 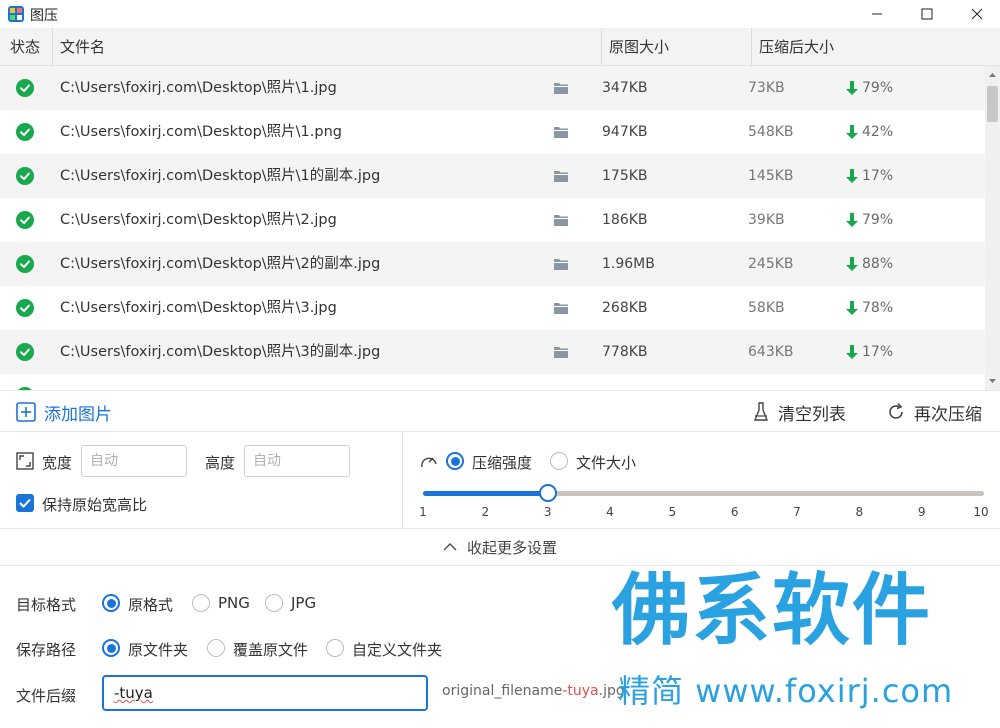 What do you see at coordinates (547, 493) in the screenshot?
I see `compression-slider-thumb` at bounding box center [547, 493].